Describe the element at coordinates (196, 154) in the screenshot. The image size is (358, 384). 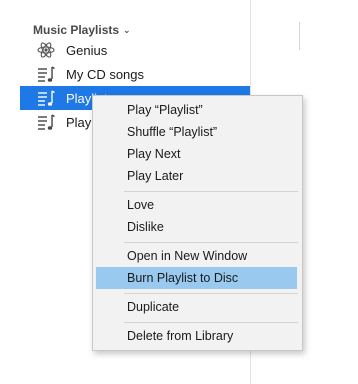
I see `menu-item-play-next: Play Next` at that location.